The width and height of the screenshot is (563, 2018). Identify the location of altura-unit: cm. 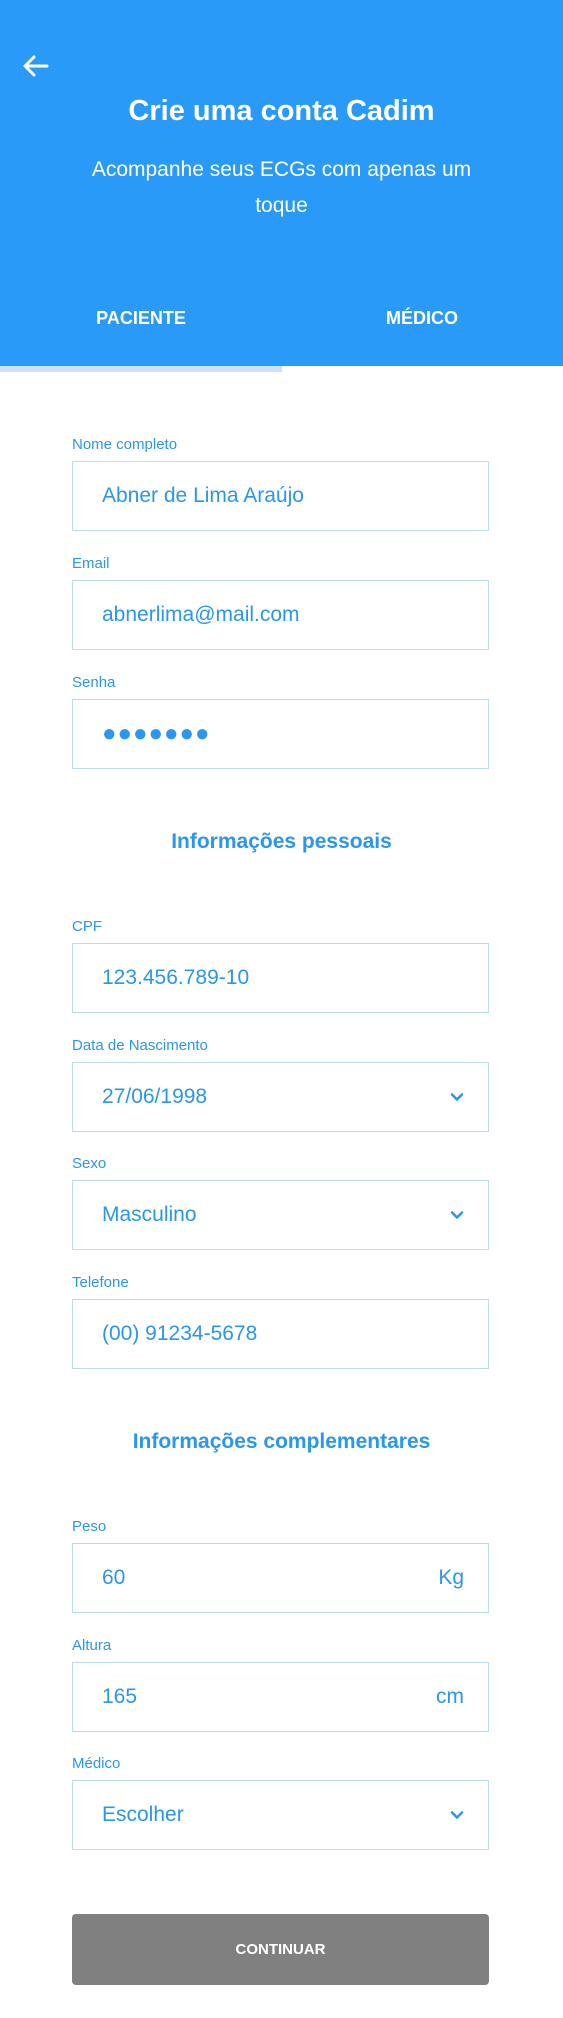
(450, 1696).